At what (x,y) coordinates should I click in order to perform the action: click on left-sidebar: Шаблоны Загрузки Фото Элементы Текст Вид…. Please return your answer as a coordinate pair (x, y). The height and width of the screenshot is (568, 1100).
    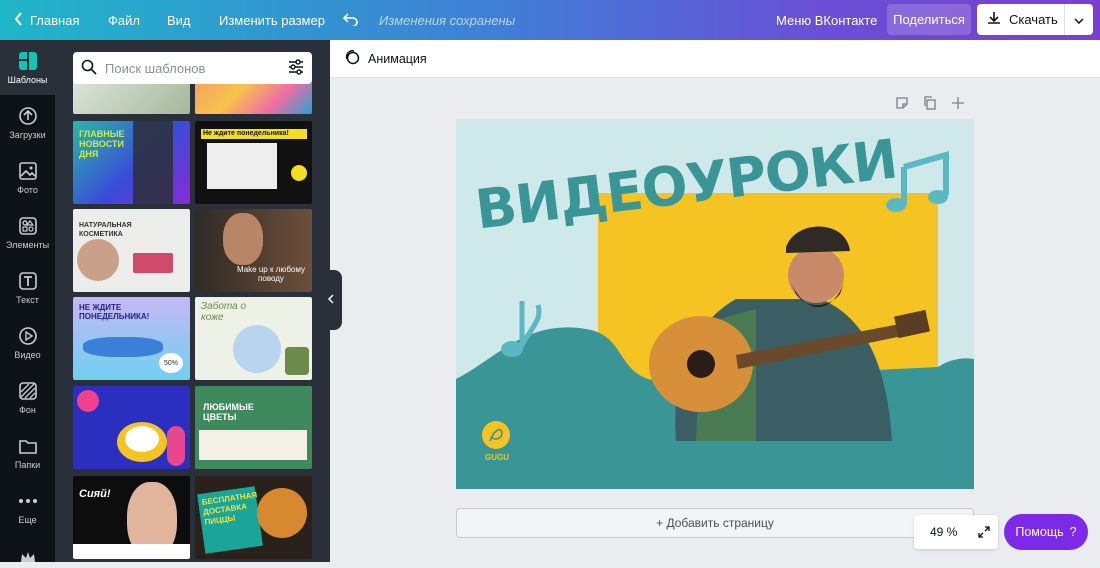
    Looking at the image, I should click on (27, 301).